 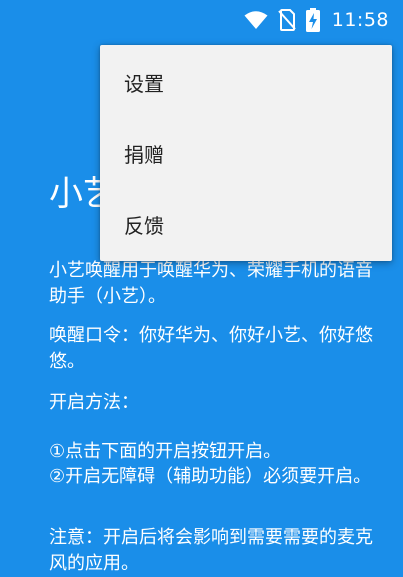 What do you see at coordinates (211, 550) in the screenshot?
I see `note-text: 注意：开启后将会影响到需要需要的麦克风的应用。` at bounding box center [211, 550].